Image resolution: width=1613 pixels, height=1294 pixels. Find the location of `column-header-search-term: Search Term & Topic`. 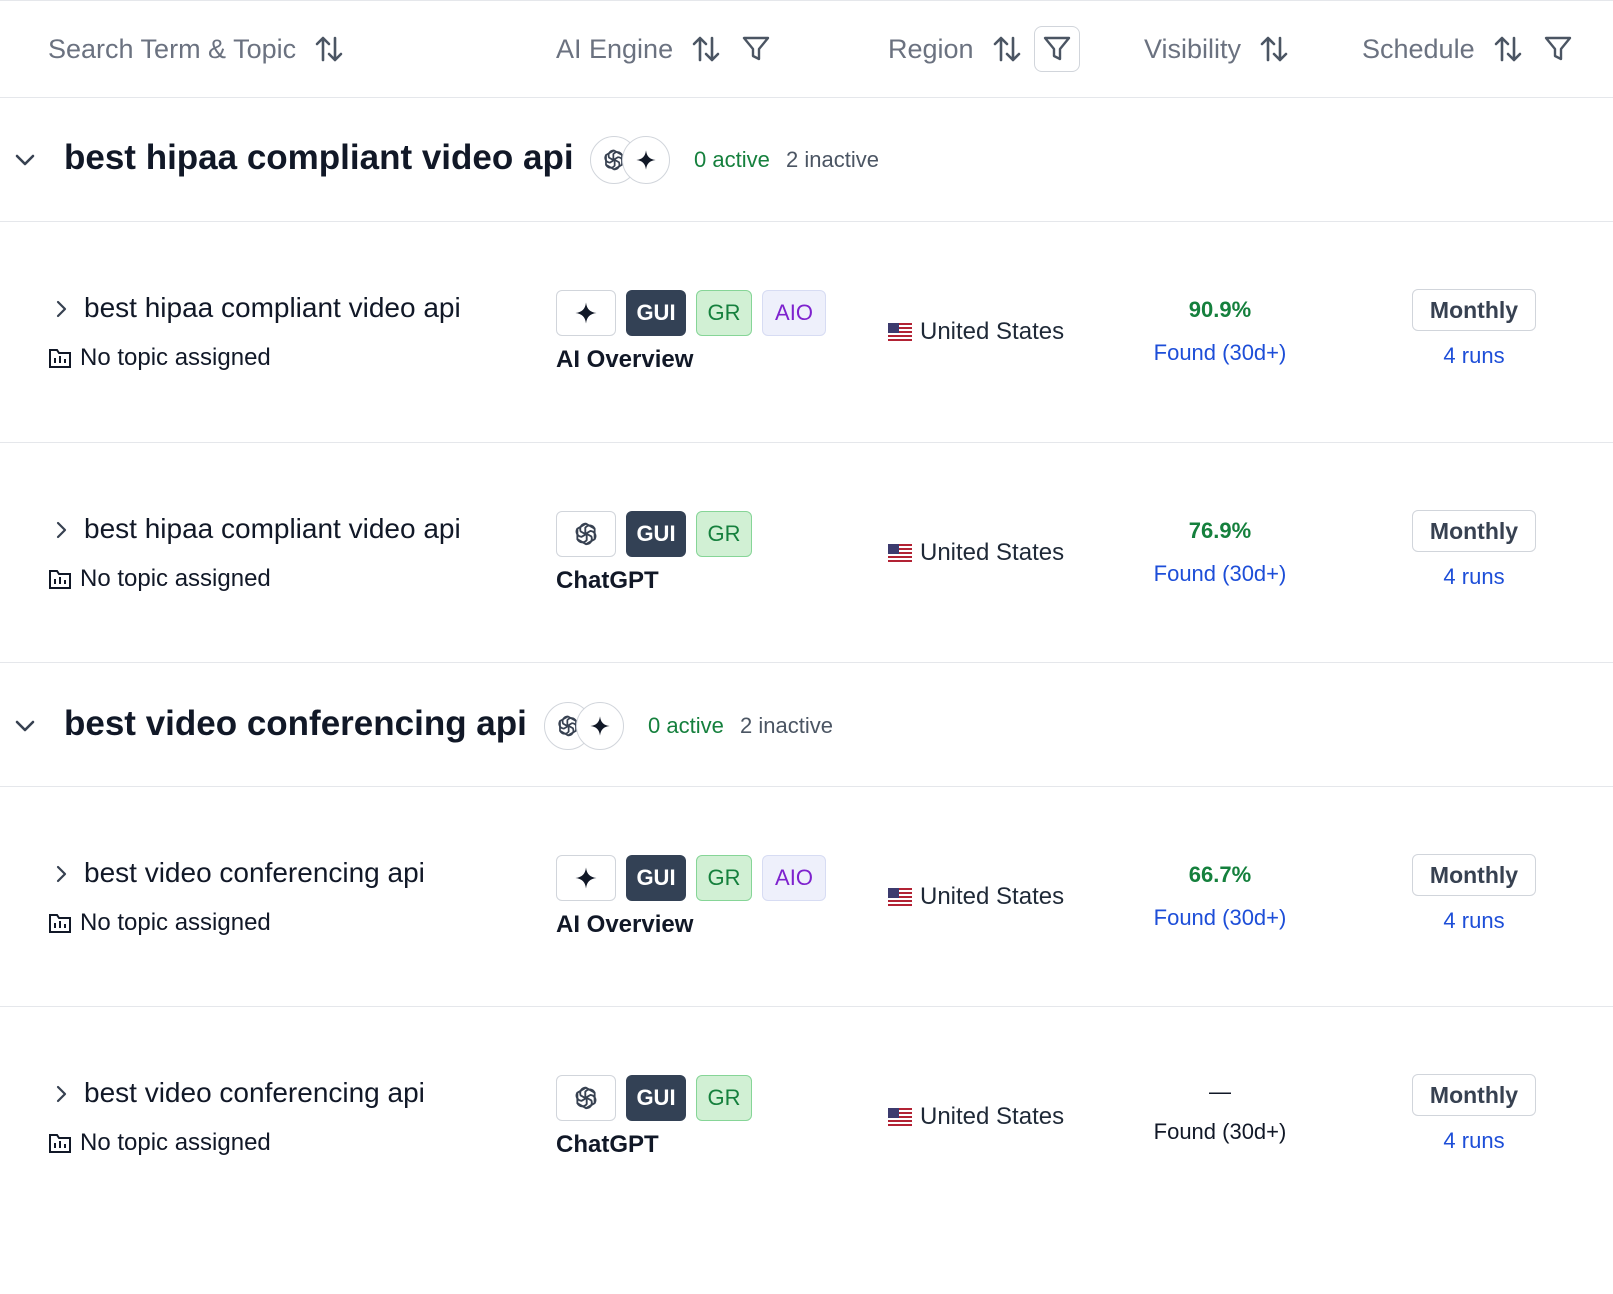

column-header-search-term: Search Term & Topic is located at coordinates (197, 49).